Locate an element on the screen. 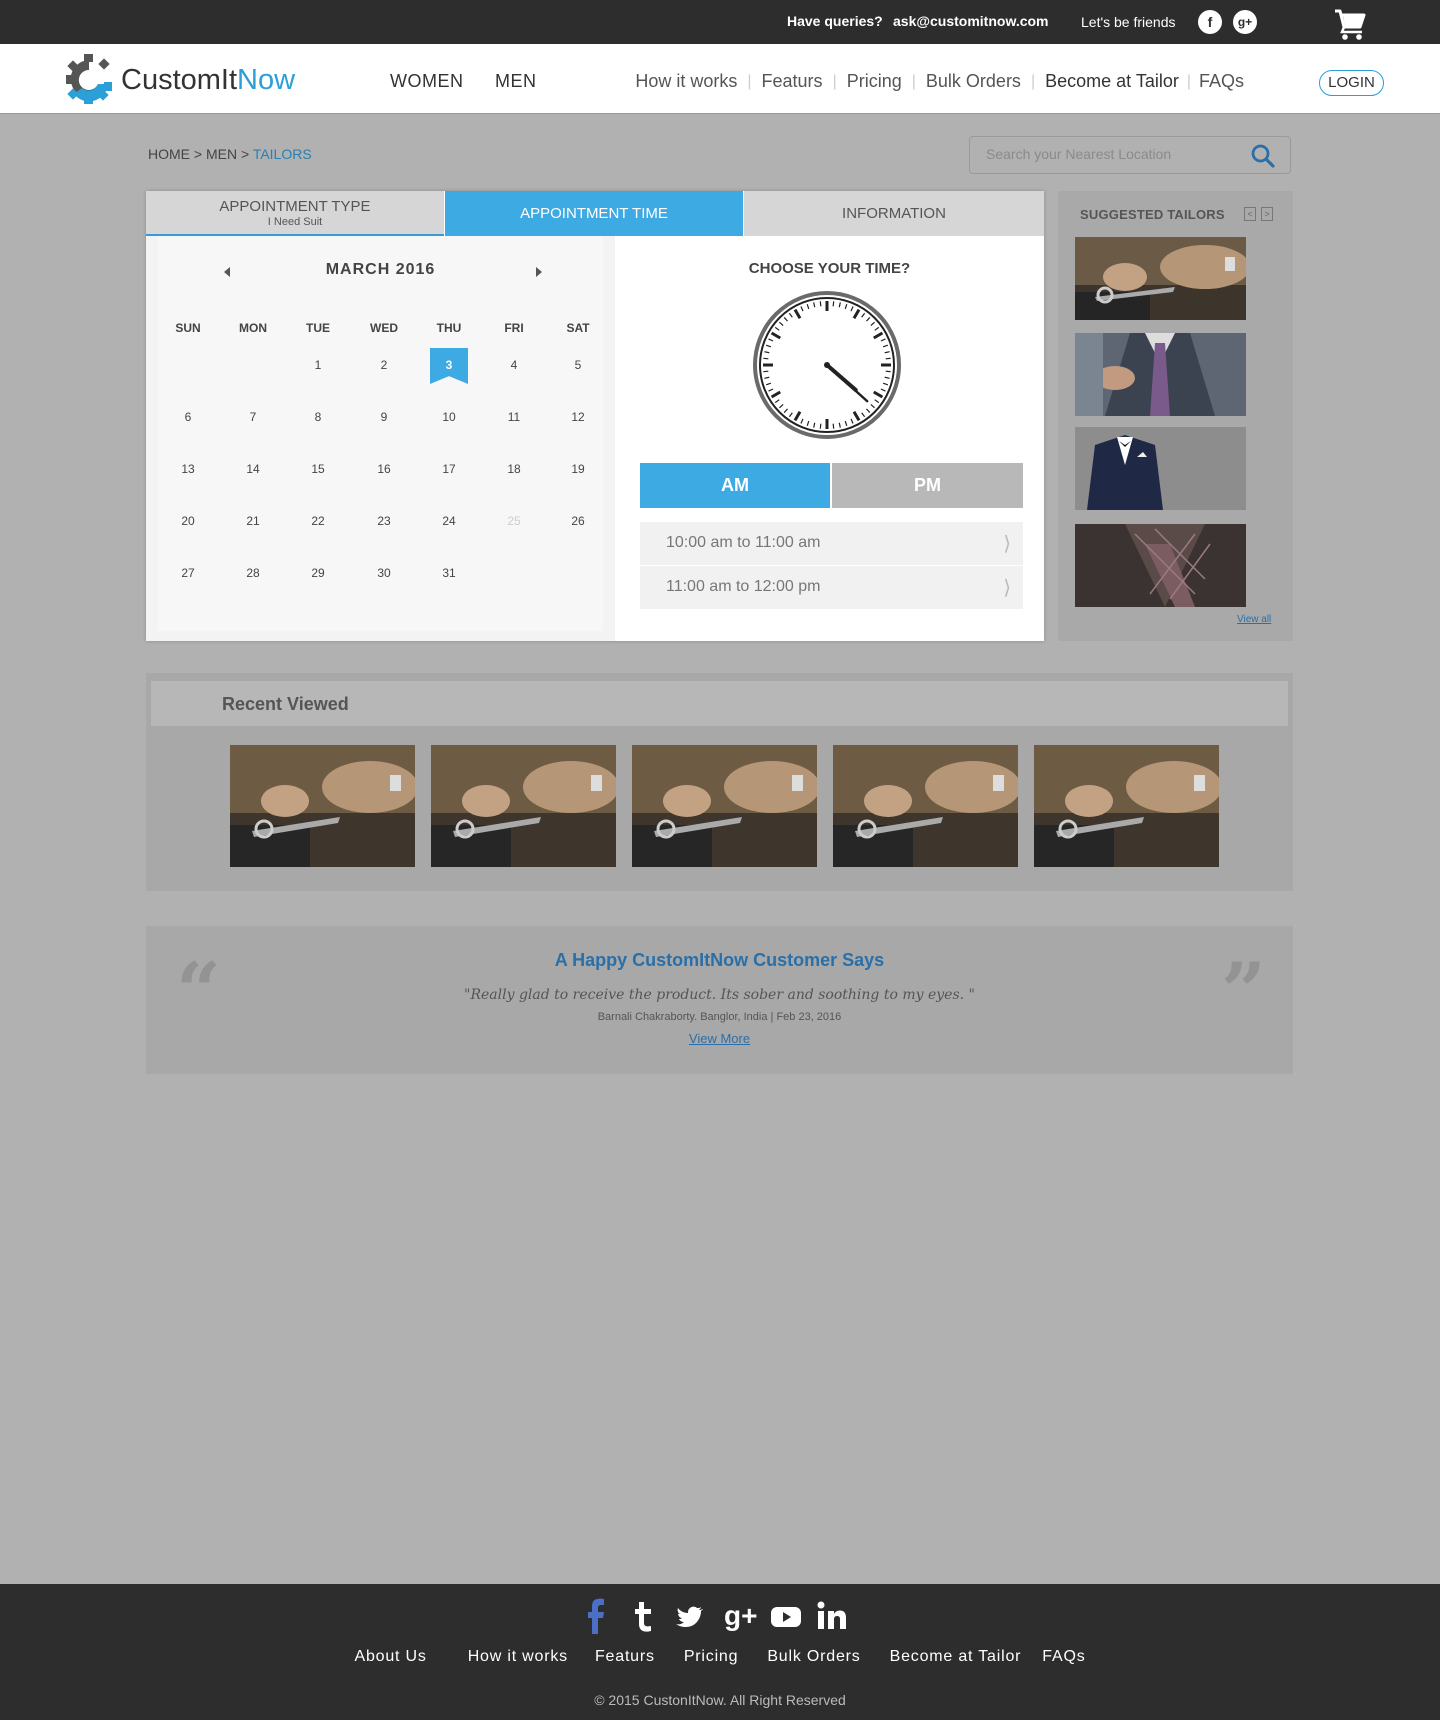 The image size is (1440, 1720). breadcrumb: HOME > MEN > TAILORS is located at coordinates (230, 154).